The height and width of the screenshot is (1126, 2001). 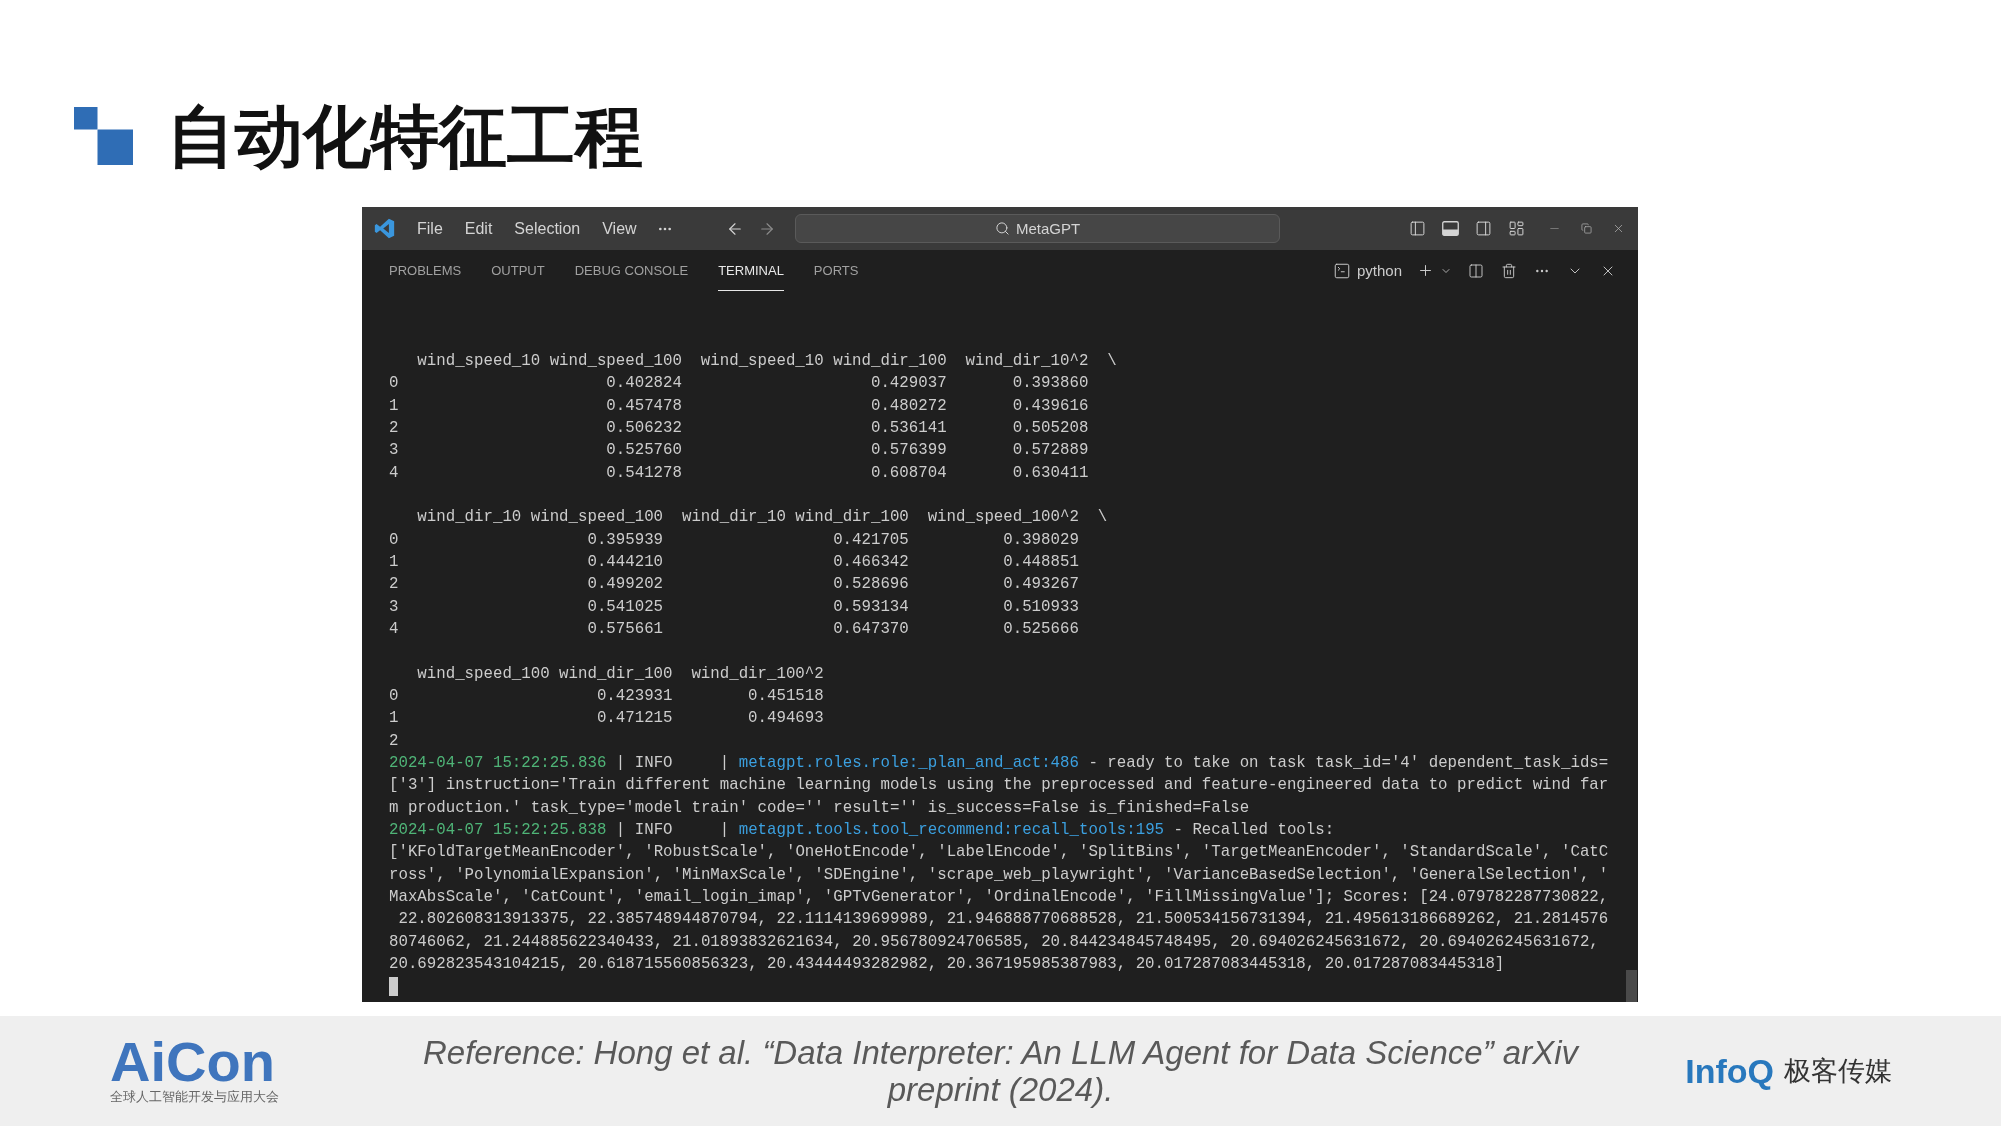 I want to click on table-cell-text: 0.630411, so click(x=1050, y=473).